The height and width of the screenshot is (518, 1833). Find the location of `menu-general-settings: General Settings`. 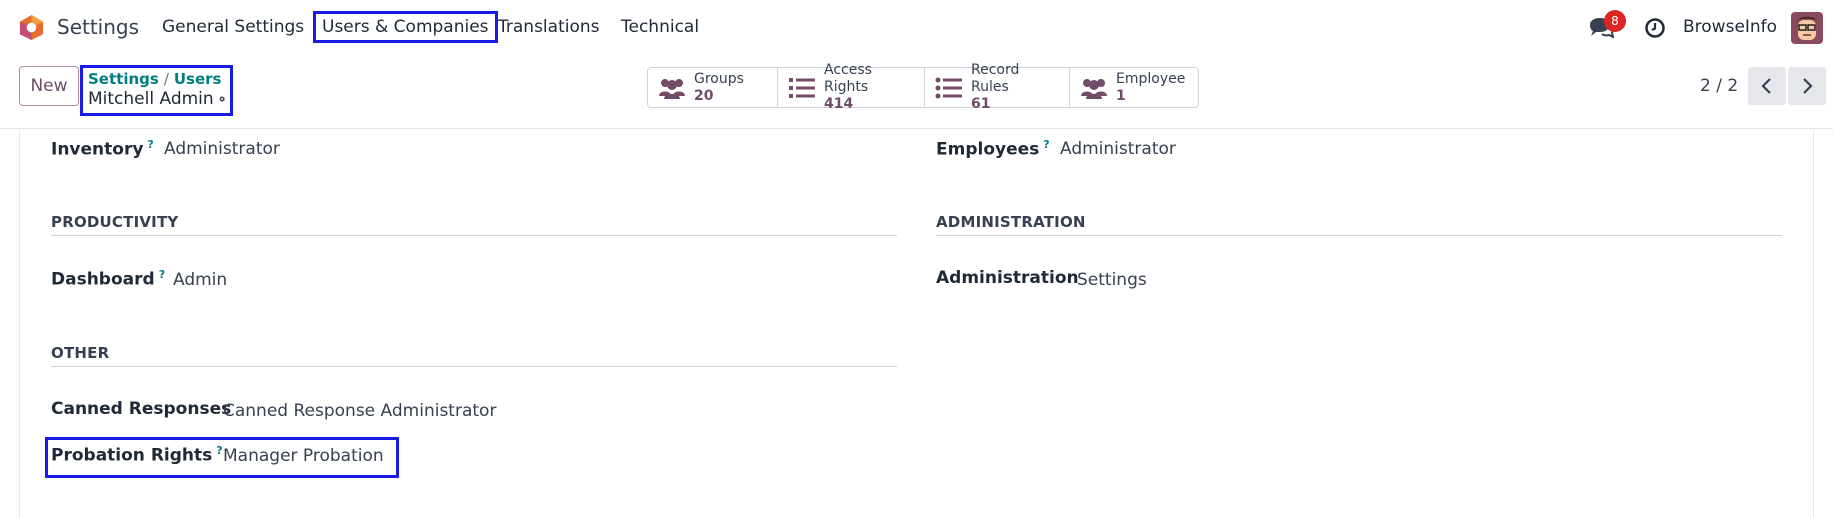

menu-general-settings: General Settings is located at coordinates (233, 27).